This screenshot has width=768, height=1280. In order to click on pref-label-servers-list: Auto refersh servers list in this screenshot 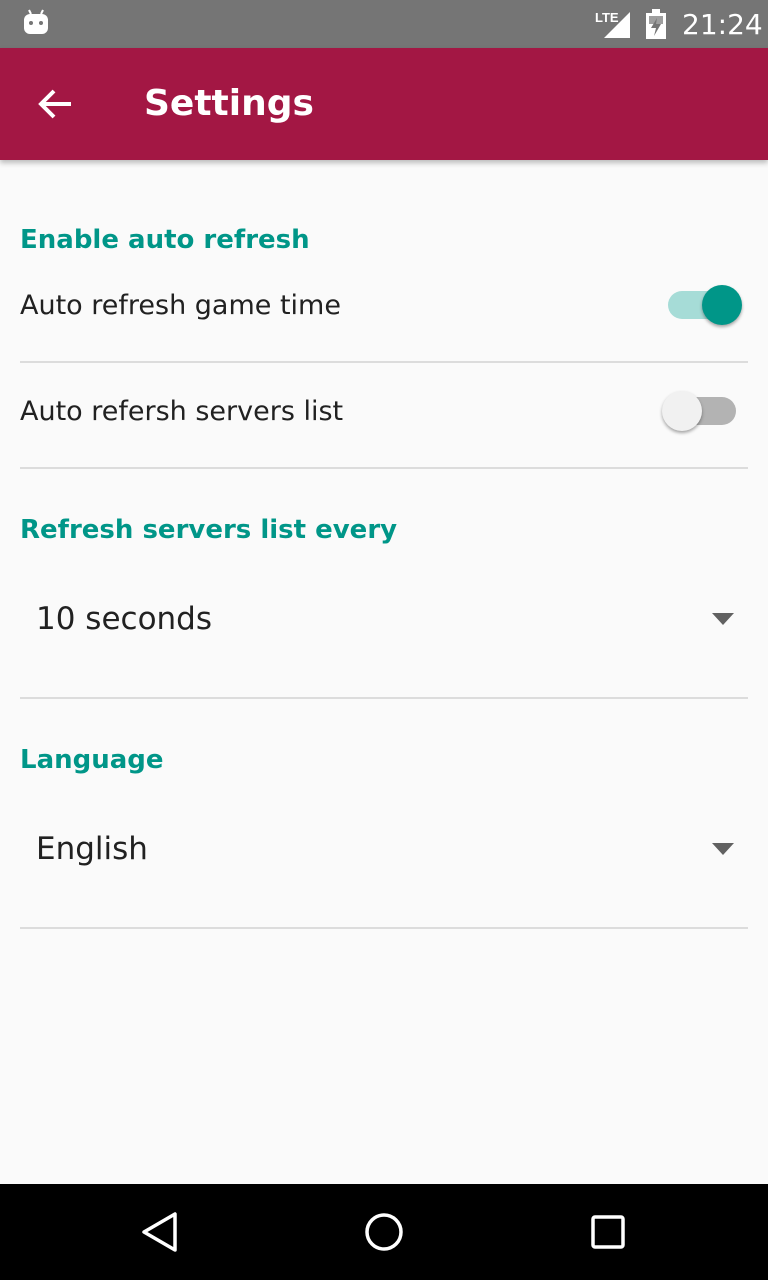, I will do `click(182, 411)`.